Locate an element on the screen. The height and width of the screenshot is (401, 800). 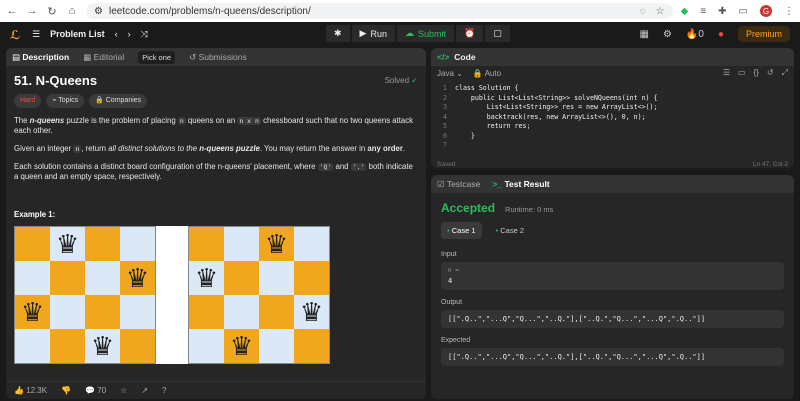
star-icon: ☆ is located at coordinates (123, 390).